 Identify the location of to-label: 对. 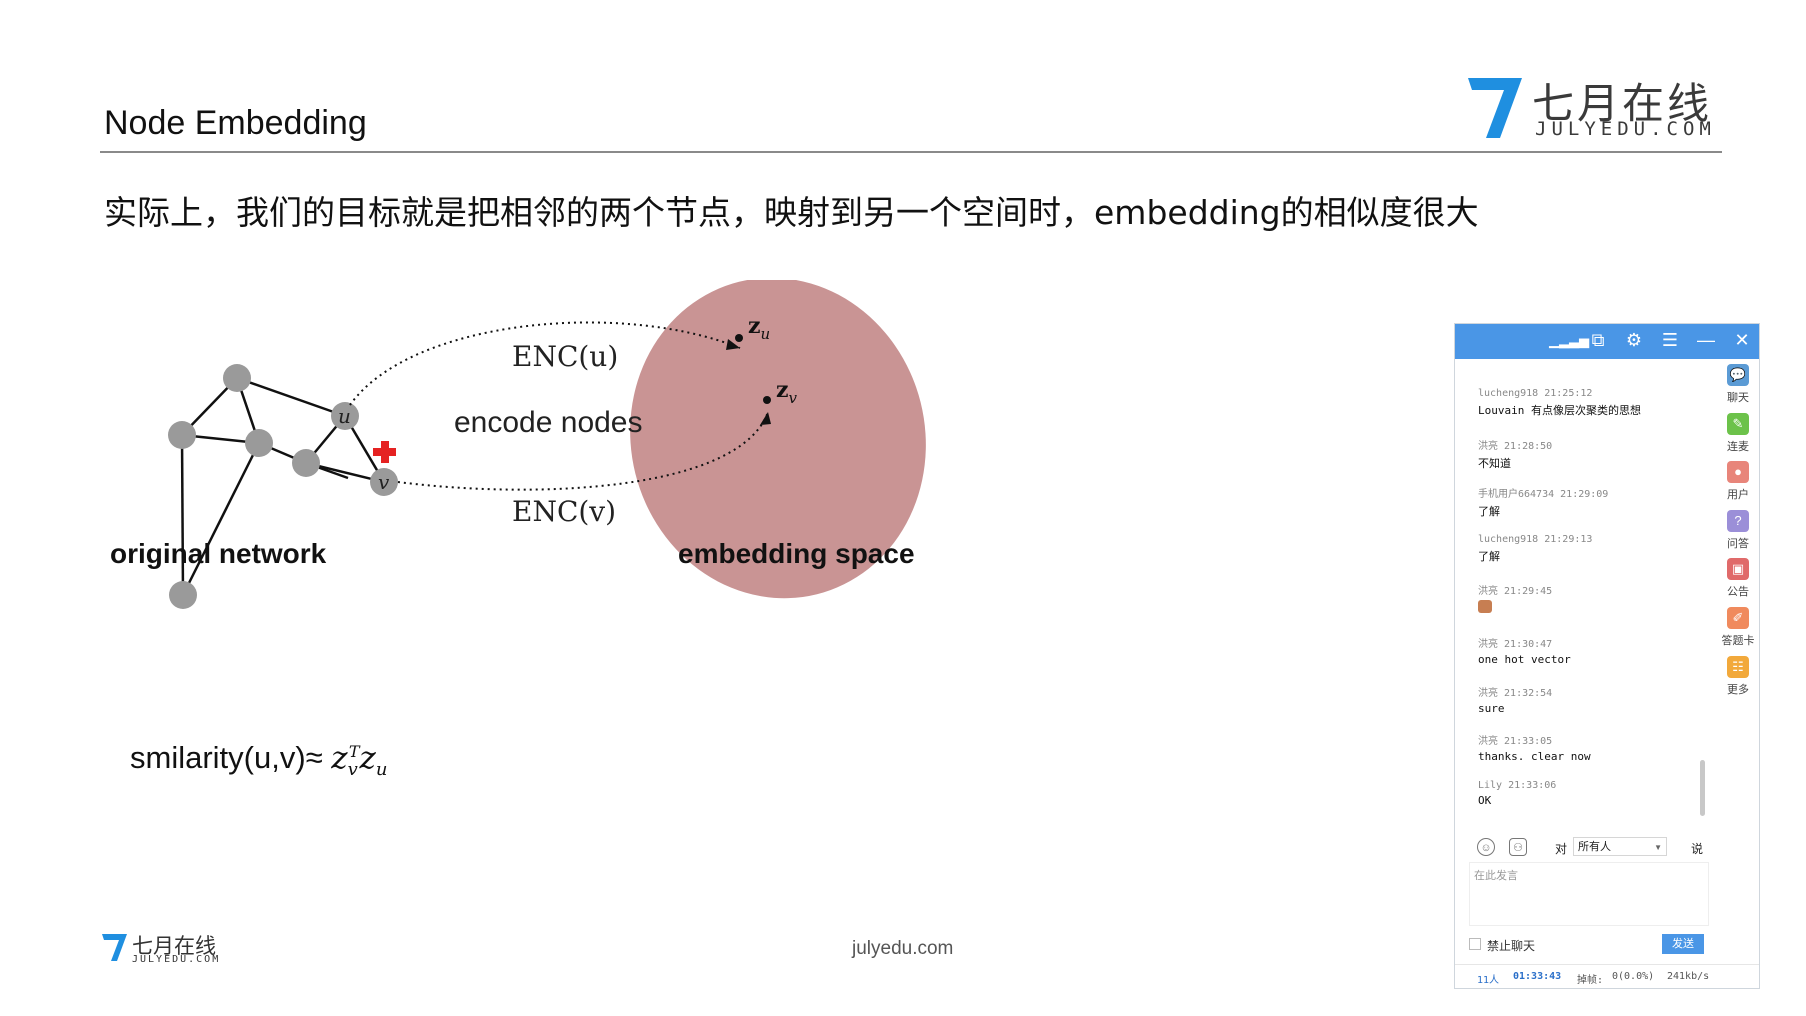
(1561, 849).